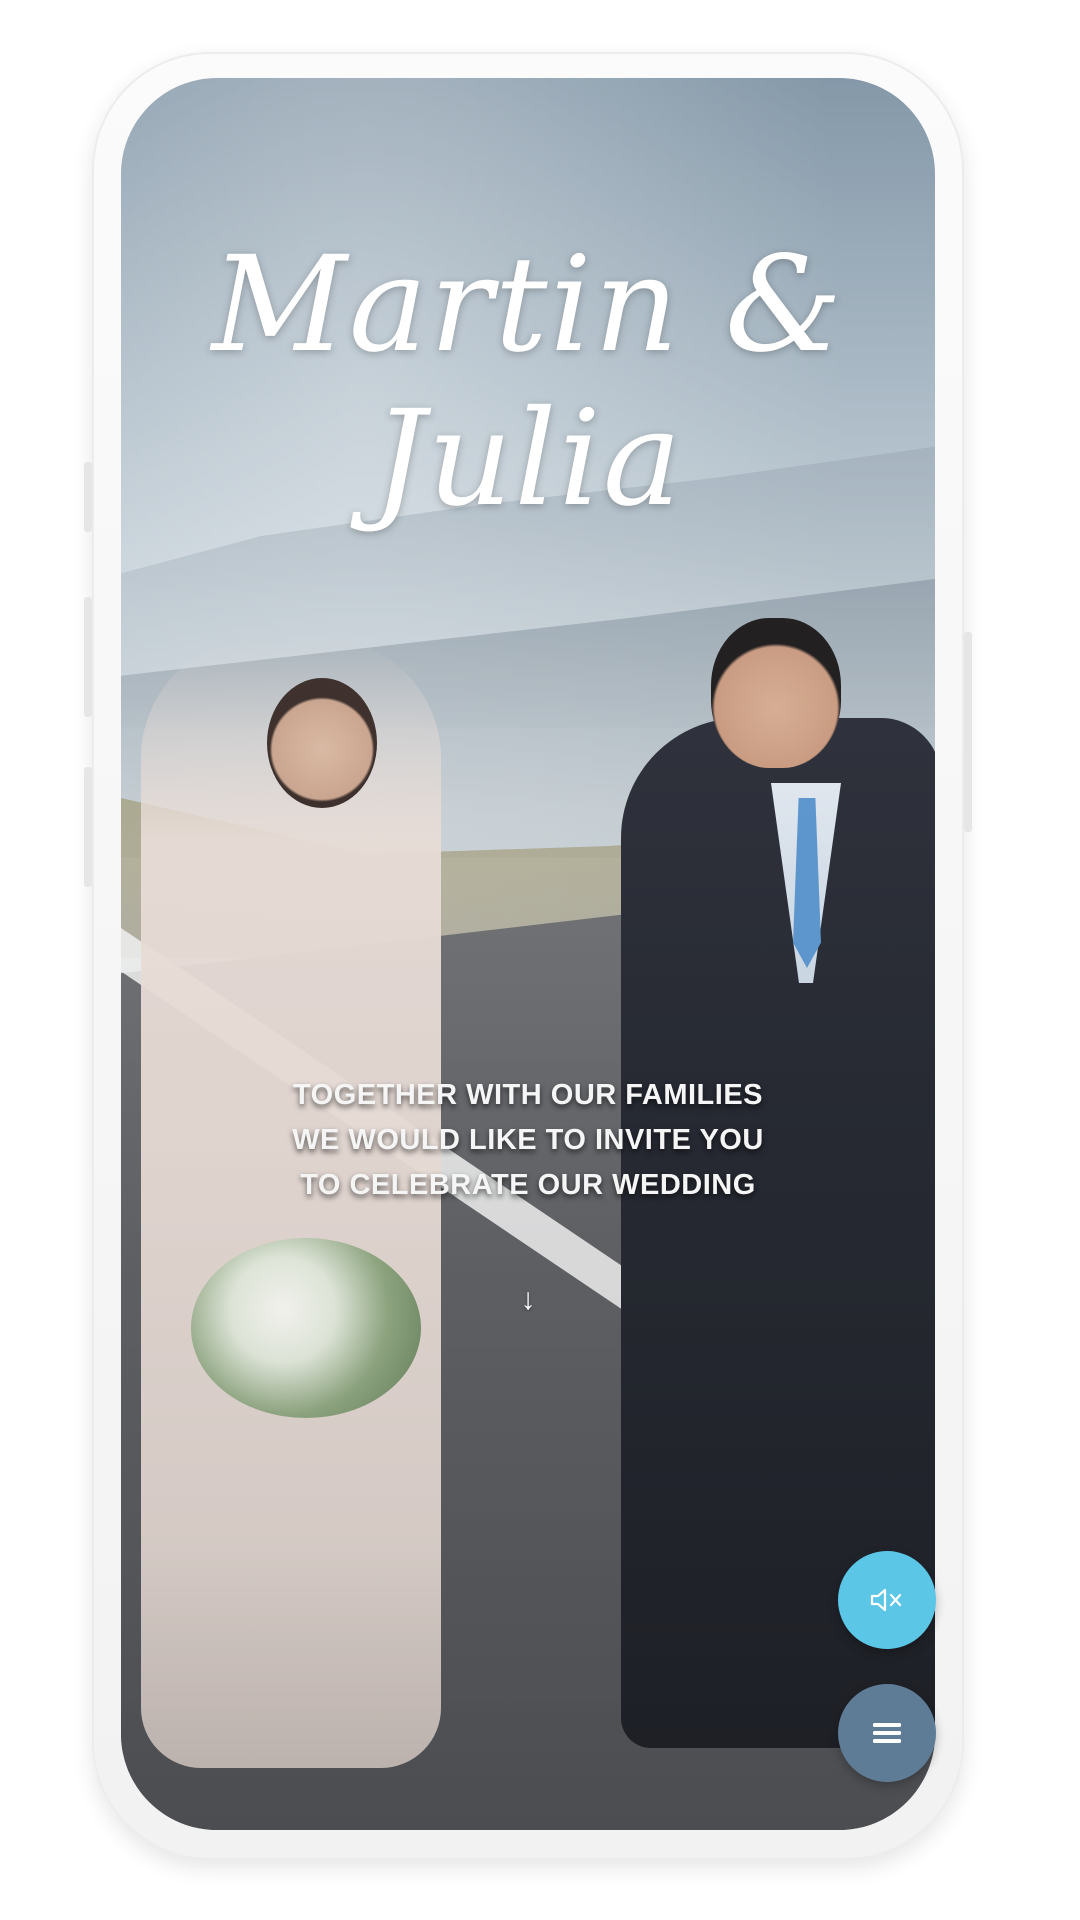 This screenshot has height=1920, width=1080. Describe the element at coordinates (528, 1095) in the screenshot. I see `invitation-line-1: TOGETHER WITH OUR FAMILIES` at that location.